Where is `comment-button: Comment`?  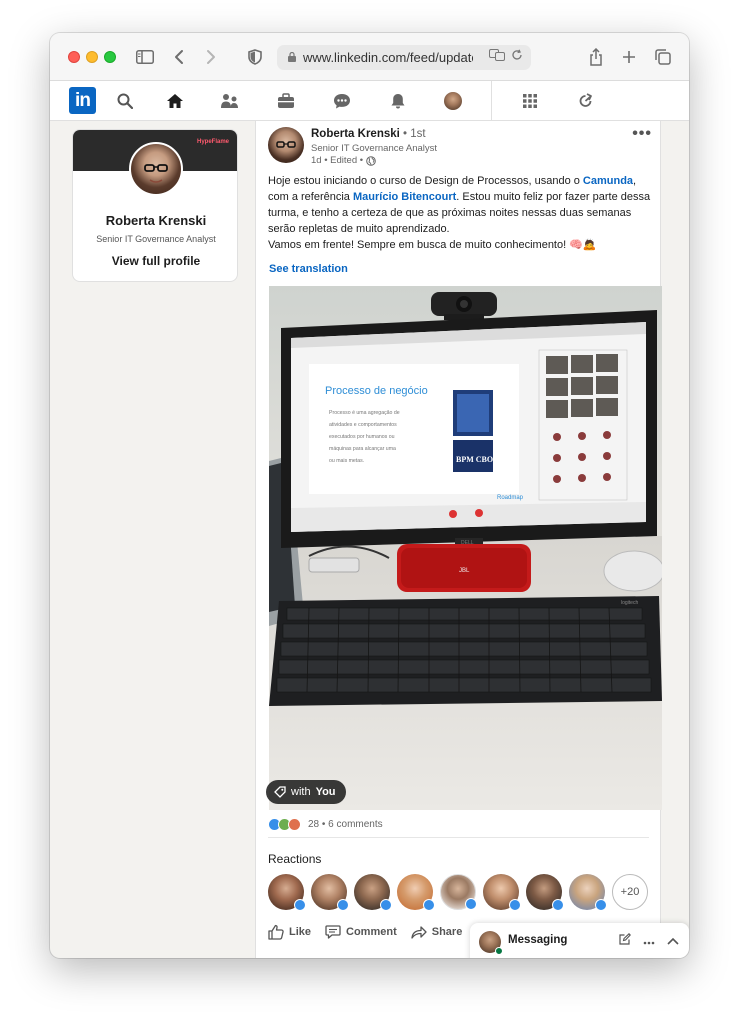 comment-button: Comment is located at coordinates (361, 932).